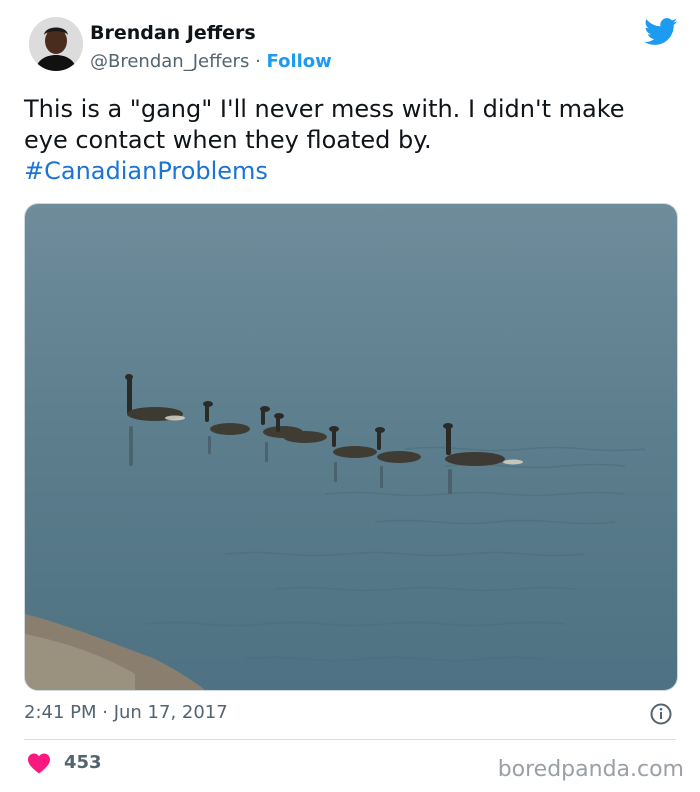 This screenshot has height=792, width=700. What do you see at coordinates (83, 762) in the screenshot?
I see `like-count: 453` at bounding box center [83, 762].